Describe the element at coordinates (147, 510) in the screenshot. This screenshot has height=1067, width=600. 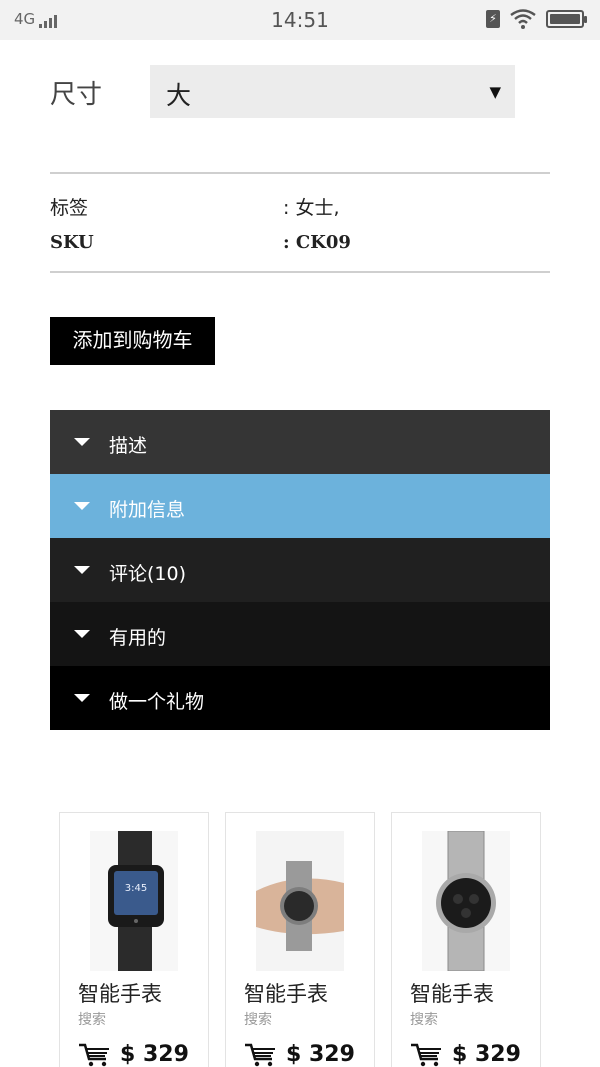
I see `accordion-label: 附加信息` at that location.